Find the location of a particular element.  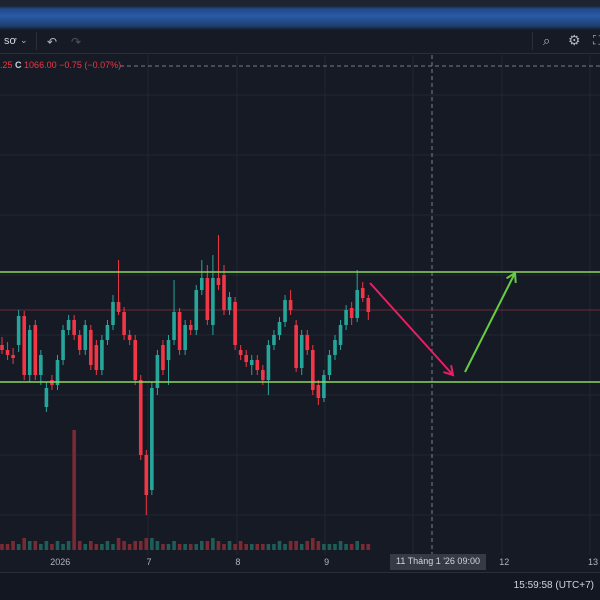

x-axis-label: 2026 is located at coordinates (60, 562).